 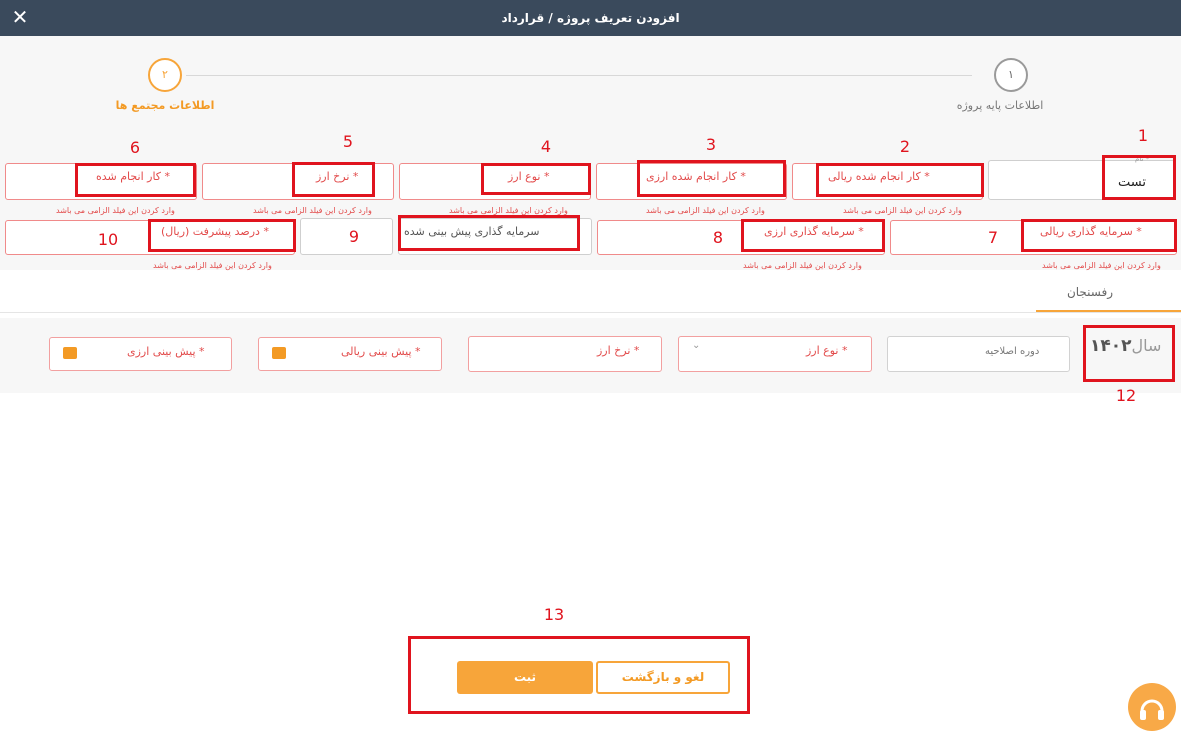 What do you see at coordinates (135, 147) in the screenshot?
I see `annotation-number-6: 6` at bounding box center [135, 147].